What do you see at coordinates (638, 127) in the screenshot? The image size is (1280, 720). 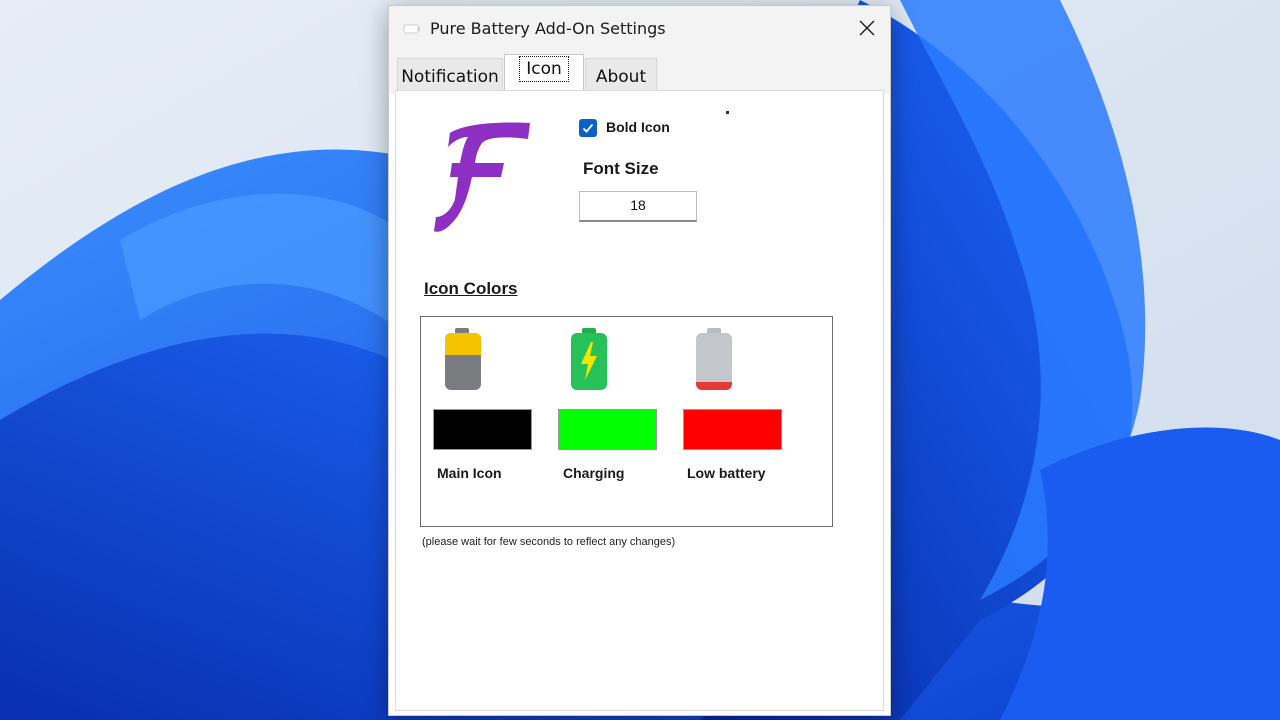 I see `bold-icon-label: Bold Icon` at bounding box center [638, 127].